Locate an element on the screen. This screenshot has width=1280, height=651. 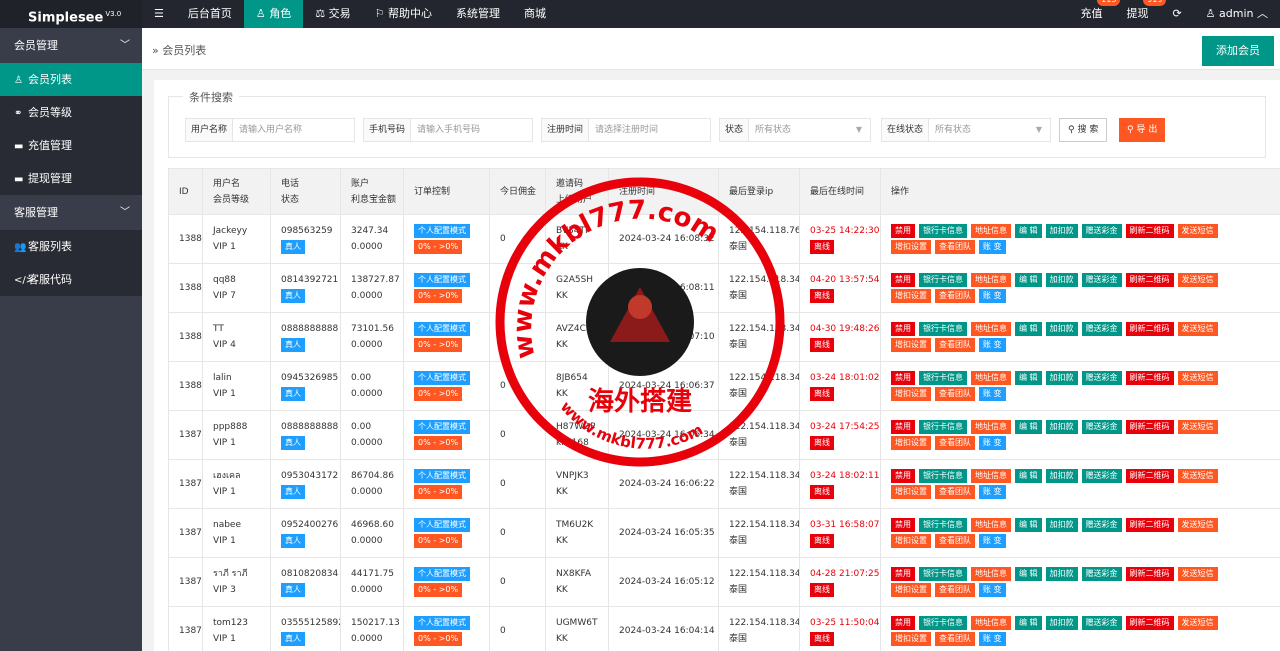
sidebar-item: ⚭ 会员等级 is located at coordinates (71, 112).